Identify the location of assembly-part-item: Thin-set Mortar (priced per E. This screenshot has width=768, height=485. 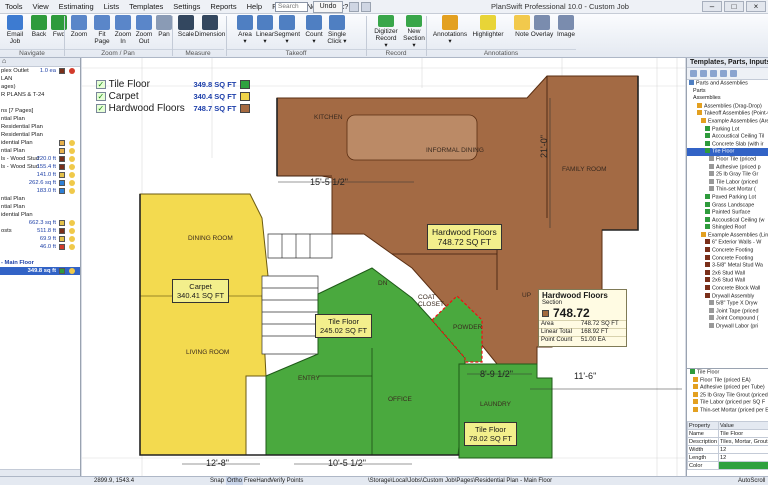
(727, 410).